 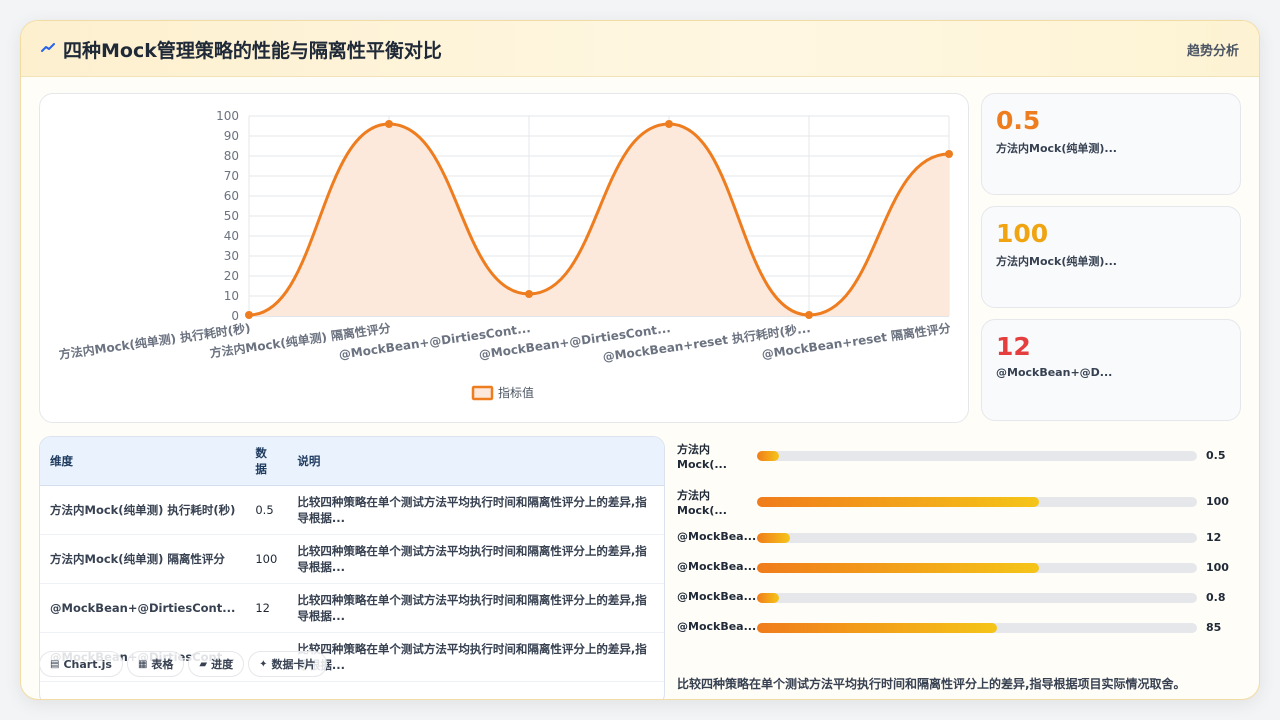 I want to click on tab-chartjs: ▤ Chart.js, so click(x=81, y=664).